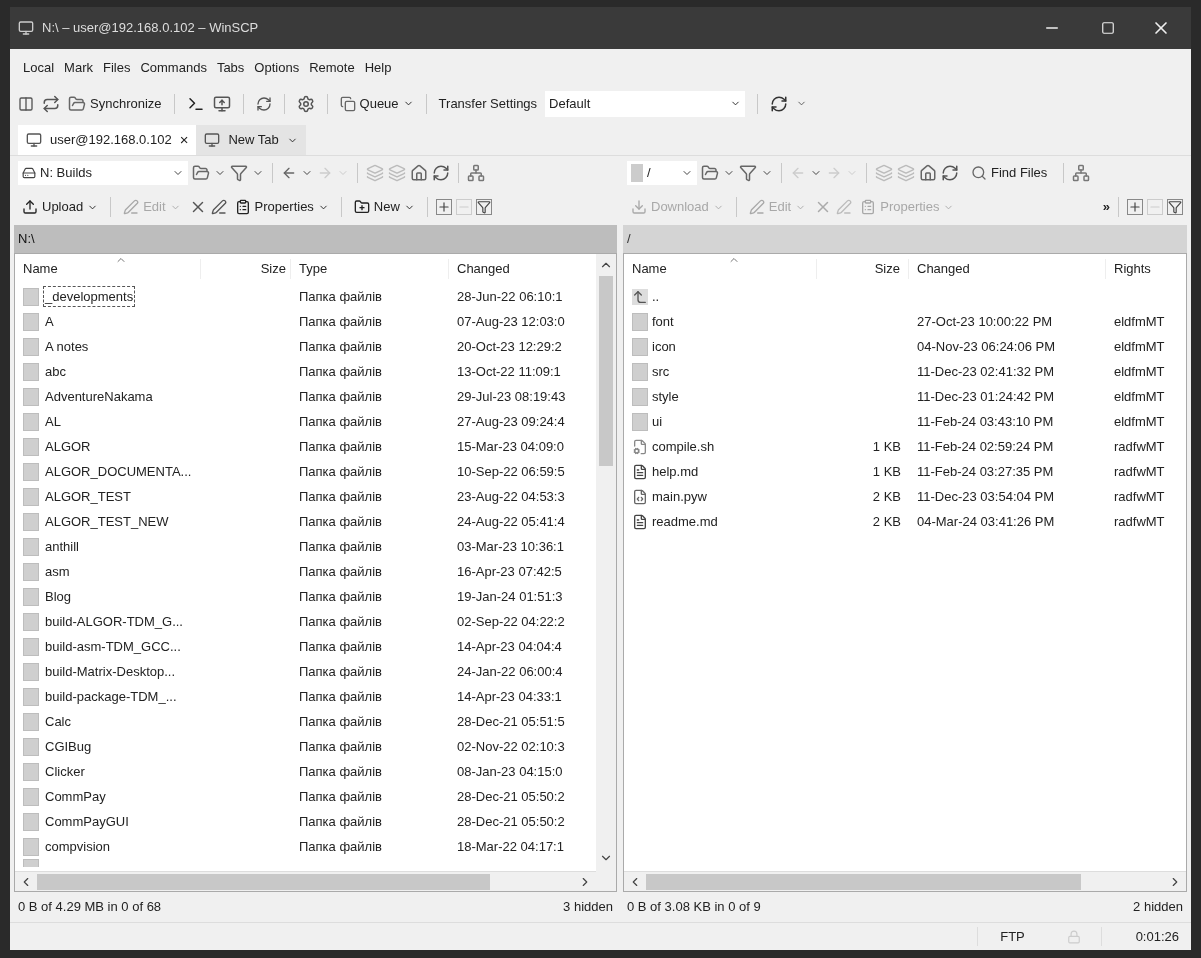  Describe the element at coordinates (251, 140) in the screenshot. I see `session-tab: New Tab` at that location.